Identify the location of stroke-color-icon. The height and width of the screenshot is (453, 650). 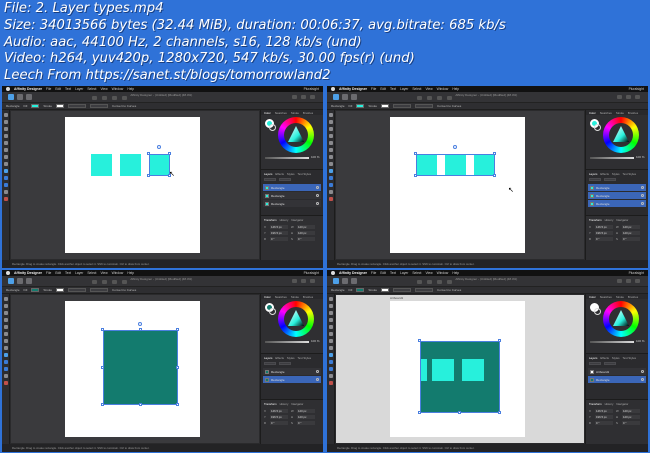
(597, 127).